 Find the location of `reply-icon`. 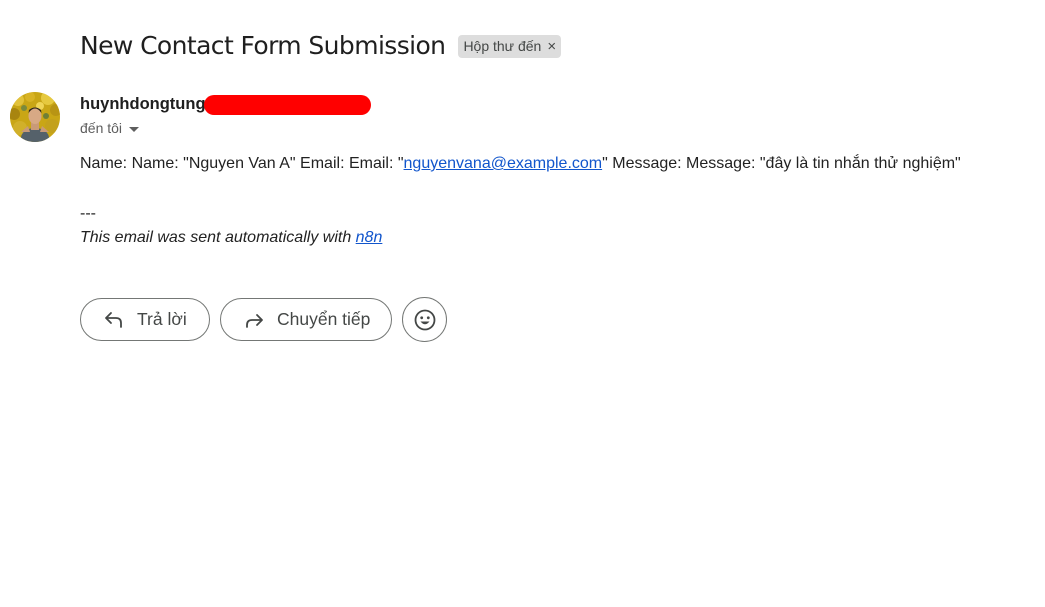

reply-icon is located at coordinates (114, 320).